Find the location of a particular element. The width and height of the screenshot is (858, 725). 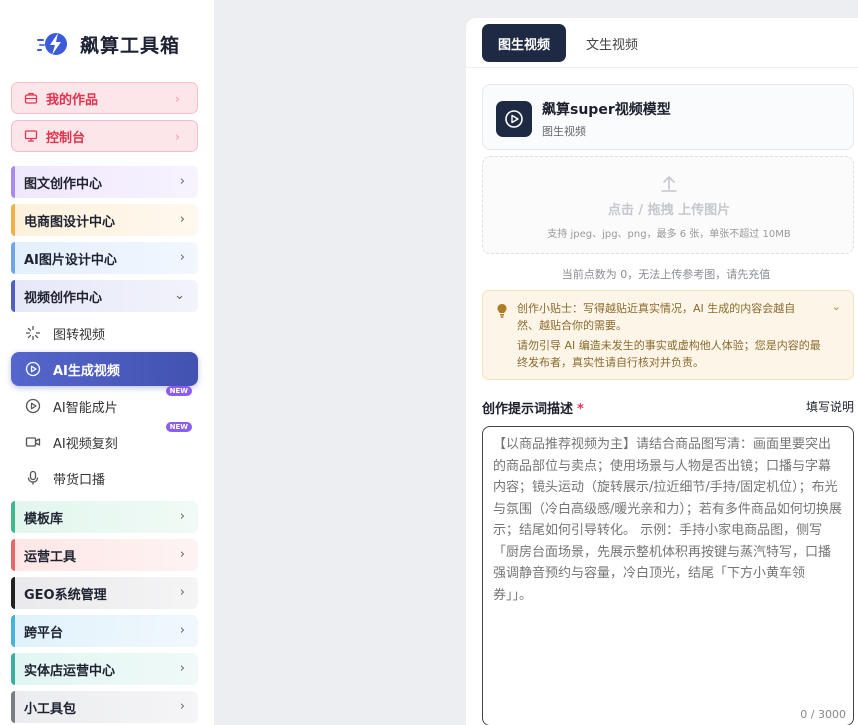

sparkle-icon is located at coordinates (33, 333).